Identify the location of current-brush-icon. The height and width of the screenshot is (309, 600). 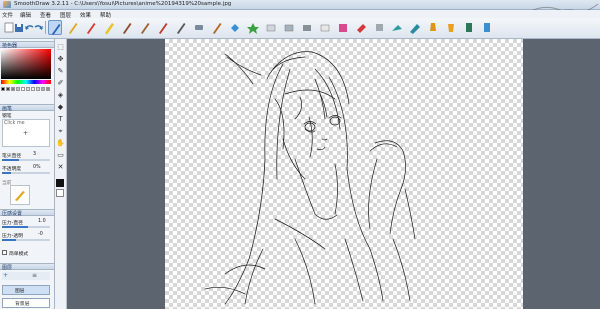
(20, 196).